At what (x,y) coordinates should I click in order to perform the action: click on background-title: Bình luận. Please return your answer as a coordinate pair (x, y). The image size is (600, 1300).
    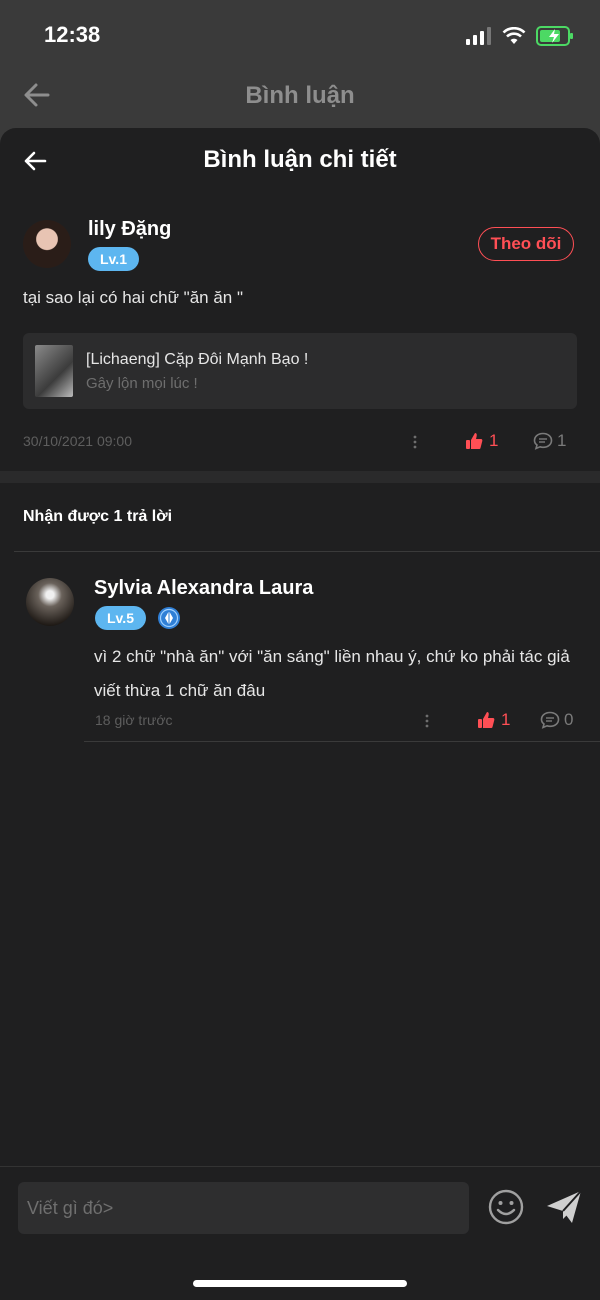
    Looking at the image, I should click on (300, 95).